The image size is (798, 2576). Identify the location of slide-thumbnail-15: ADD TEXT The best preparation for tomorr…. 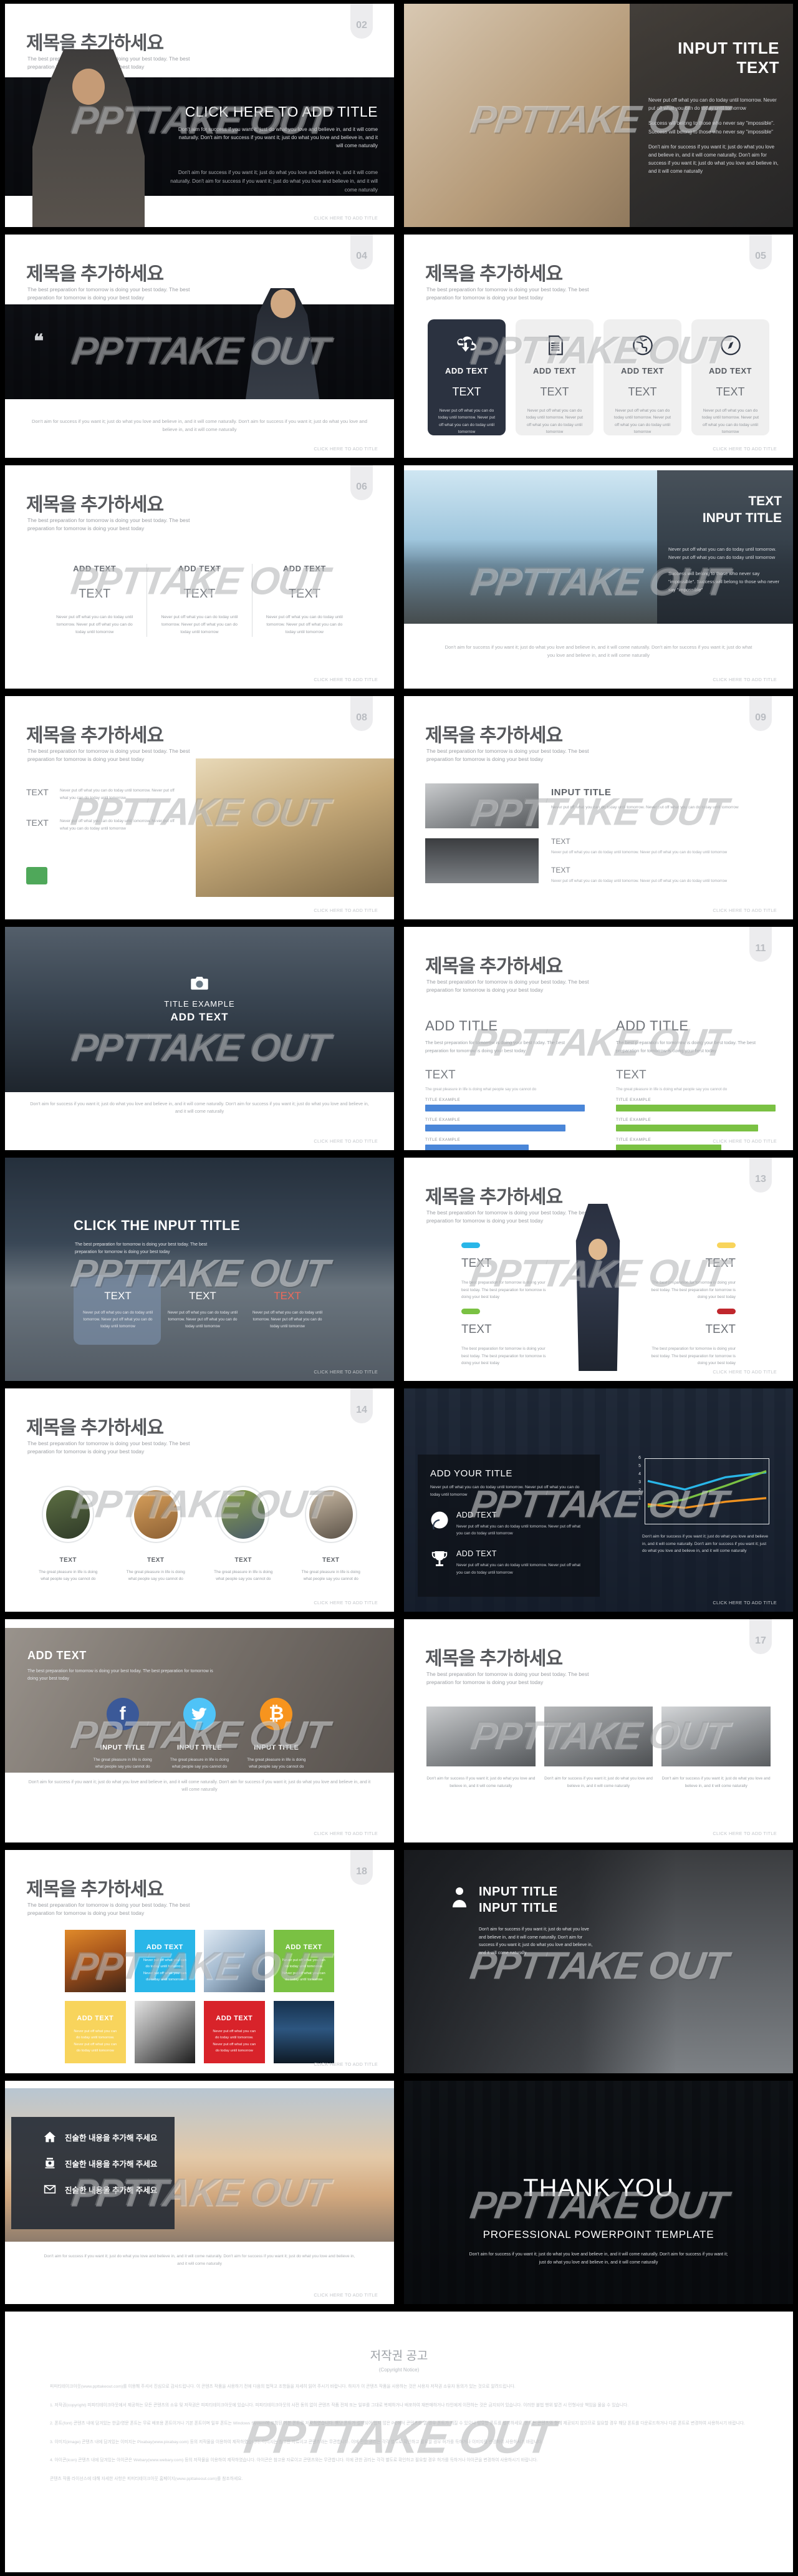
(199, 1730).